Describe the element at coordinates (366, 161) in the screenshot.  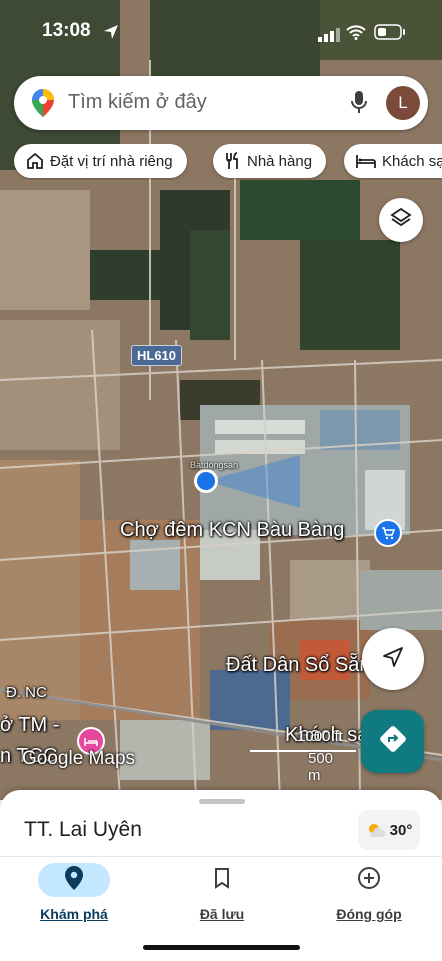
I see `hotel-icon` at that location.